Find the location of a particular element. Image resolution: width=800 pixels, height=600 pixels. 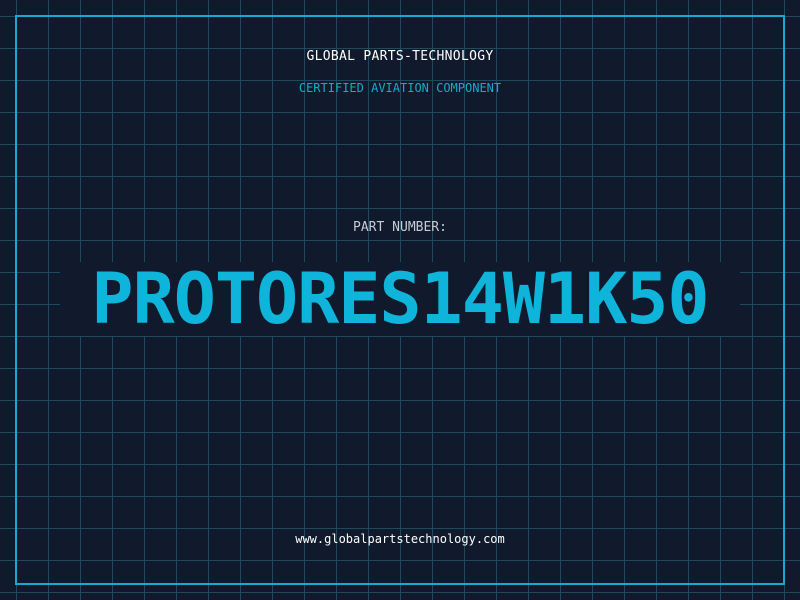

company-name: GLOBAL PARTS-TECHNOLOGY is located at coordinates (400, 56).